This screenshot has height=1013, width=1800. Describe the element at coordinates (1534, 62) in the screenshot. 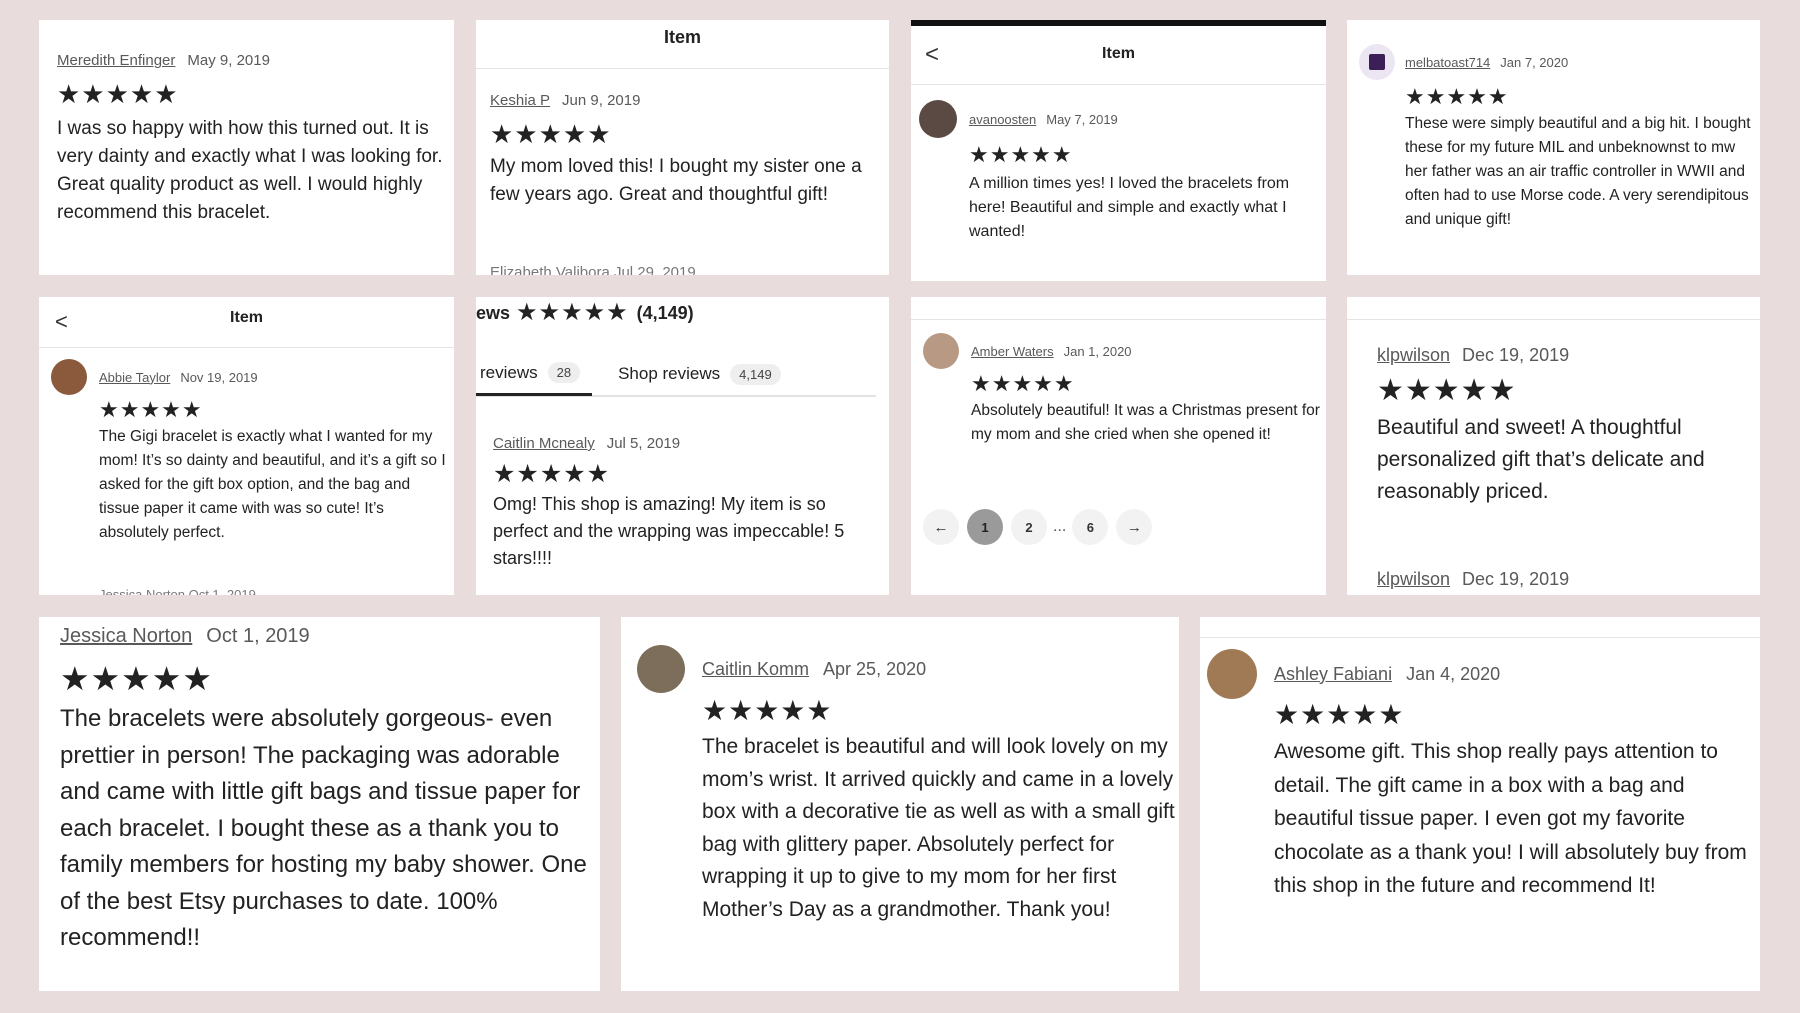

I see `review-date: Jan 7, 2020` at that location.